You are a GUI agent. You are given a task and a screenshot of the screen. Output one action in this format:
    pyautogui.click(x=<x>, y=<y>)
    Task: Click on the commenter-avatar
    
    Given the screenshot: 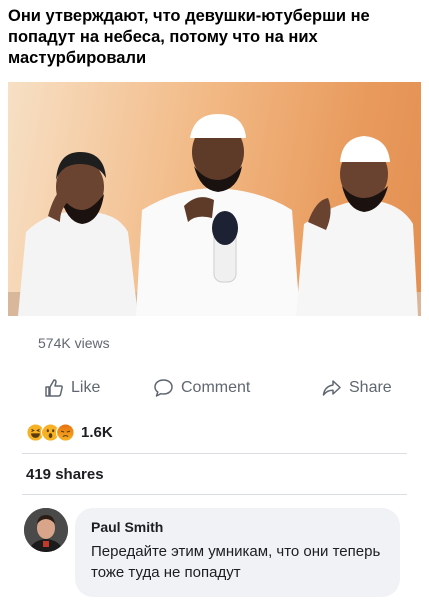 What is the action you would take?
    pyautogui.click(x=46, y=530)
    